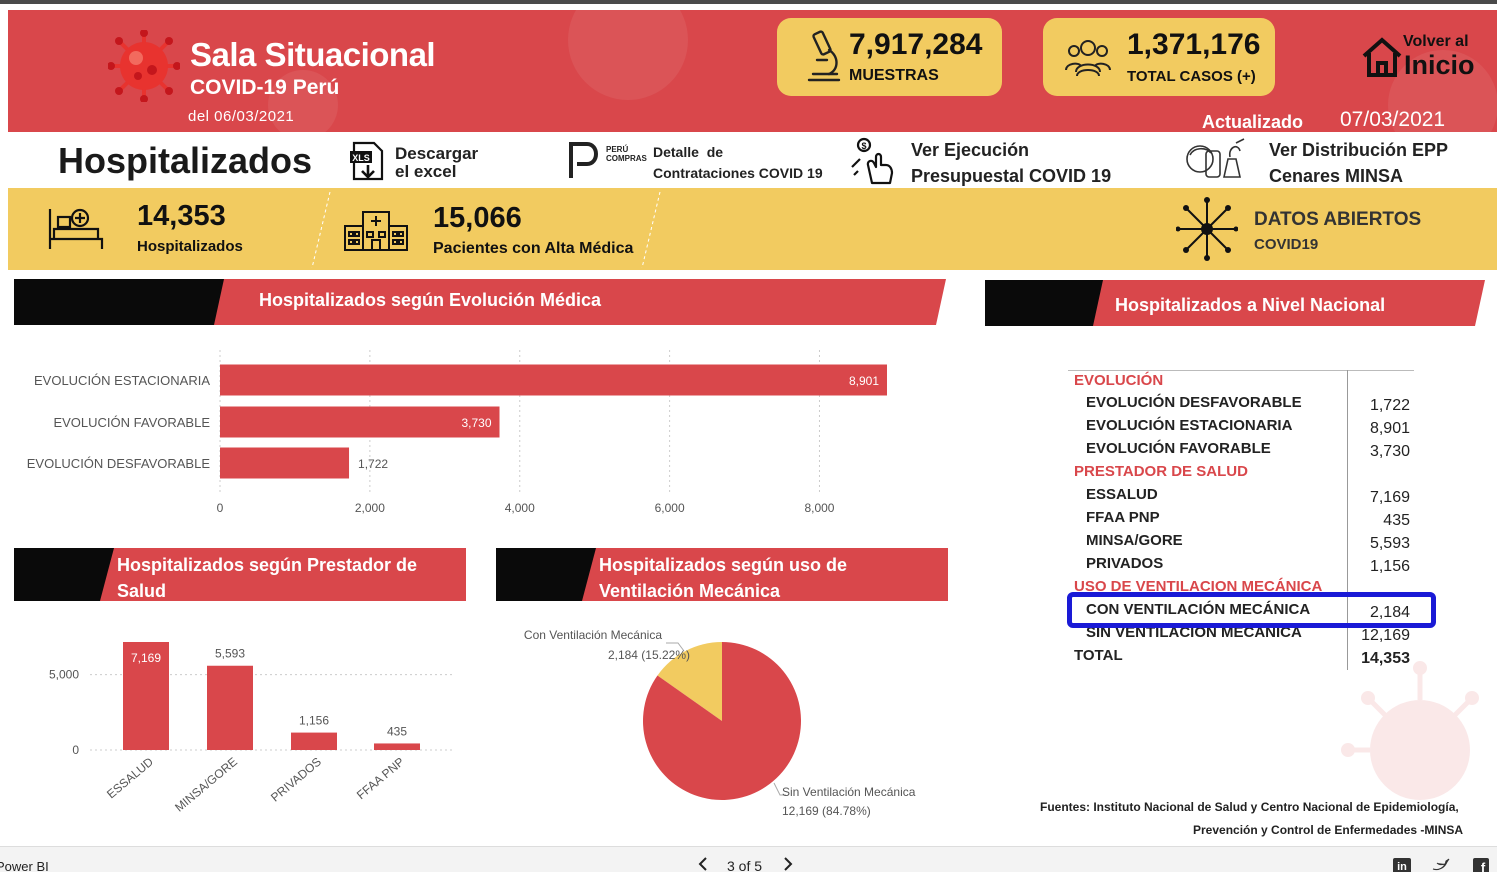 The image size is (1497, 872). Describe the element at coordinates (426, 172) in the screenshot. I see `download-excel-line2: el excel` at that location.